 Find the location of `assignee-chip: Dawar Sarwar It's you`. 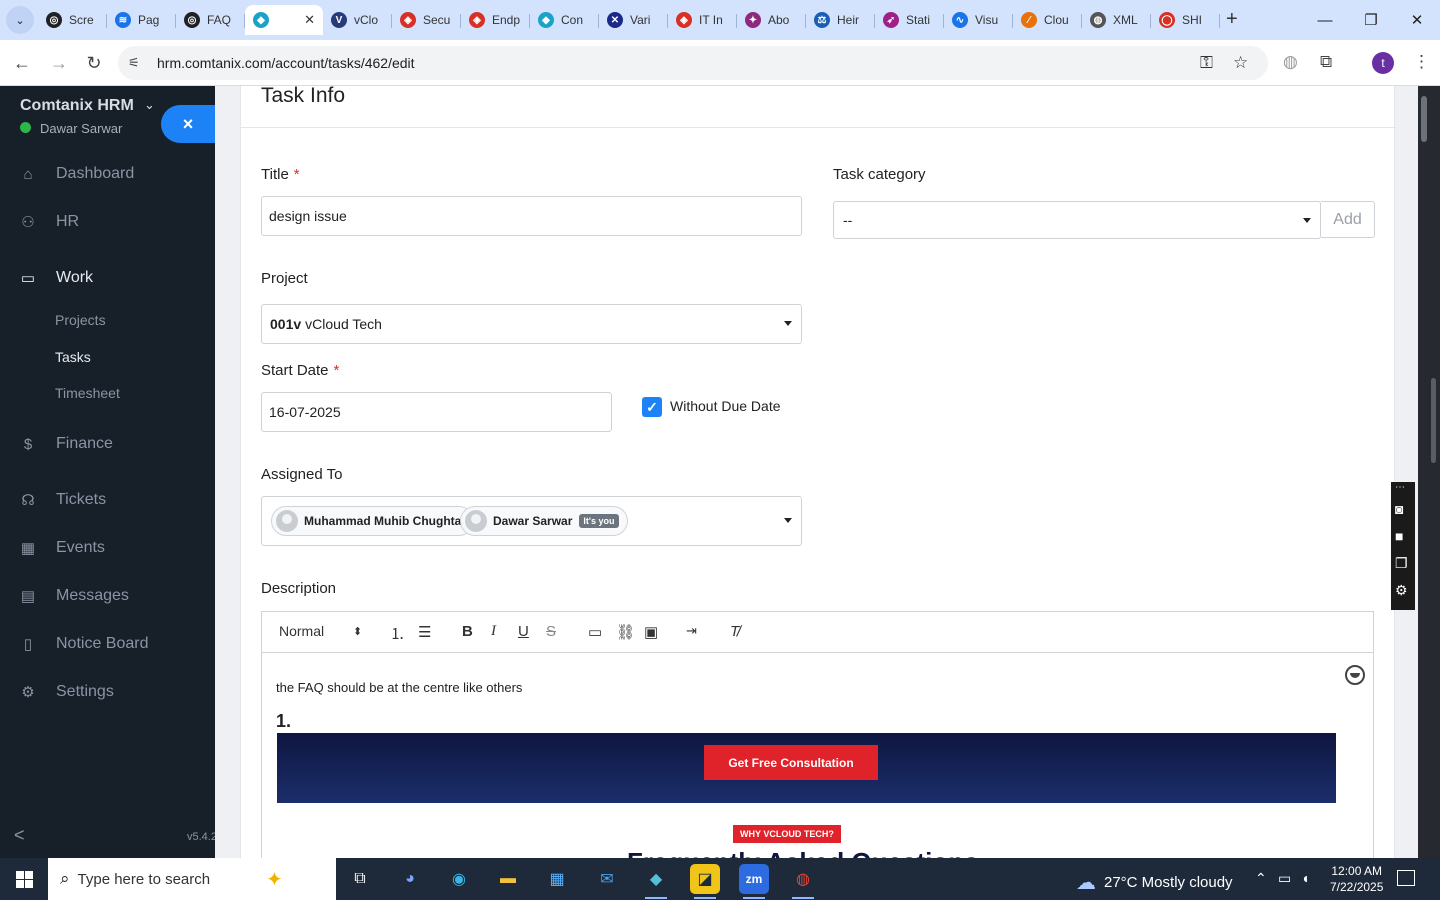

assignee-chip: Dawar Sarwar It's you is located at coordinates (544, 521).